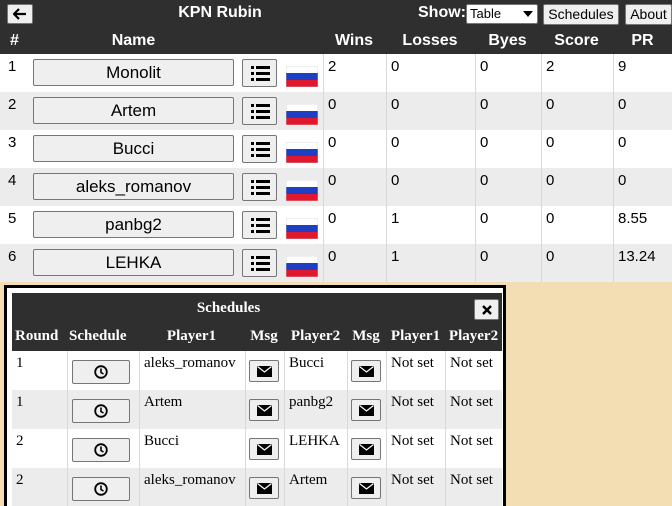  I want to click on close-button, so click(486, 309).